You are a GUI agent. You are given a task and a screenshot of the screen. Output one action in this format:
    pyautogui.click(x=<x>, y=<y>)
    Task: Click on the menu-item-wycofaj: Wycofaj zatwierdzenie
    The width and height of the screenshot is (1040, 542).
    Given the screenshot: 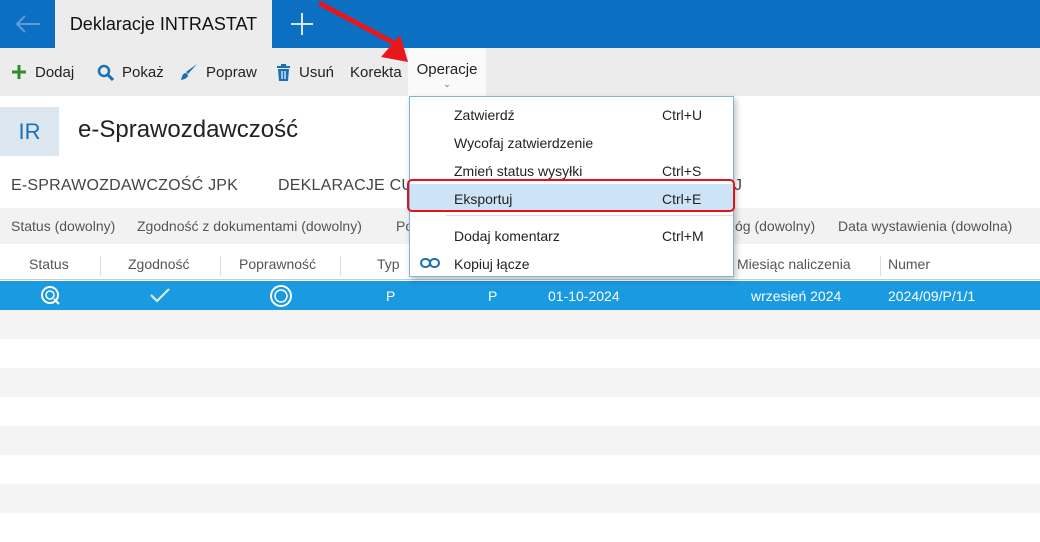 What is the action you would take?
    pyautogui.click(x=571, y=142)
    